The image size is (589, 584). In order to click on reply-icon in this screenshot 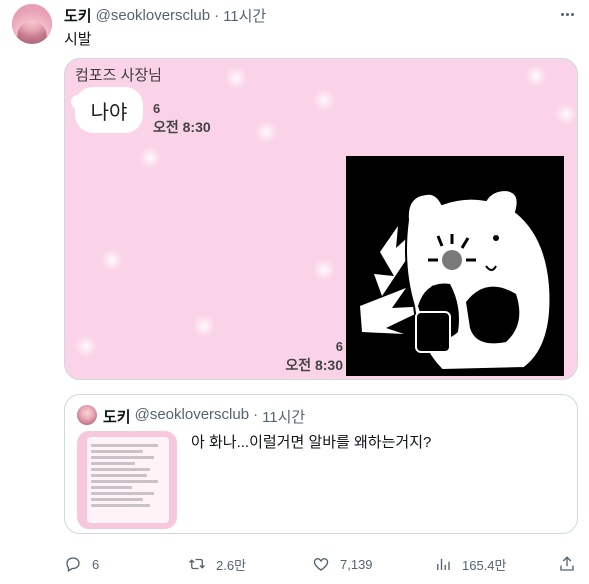, I will do `click(73, 564)`.